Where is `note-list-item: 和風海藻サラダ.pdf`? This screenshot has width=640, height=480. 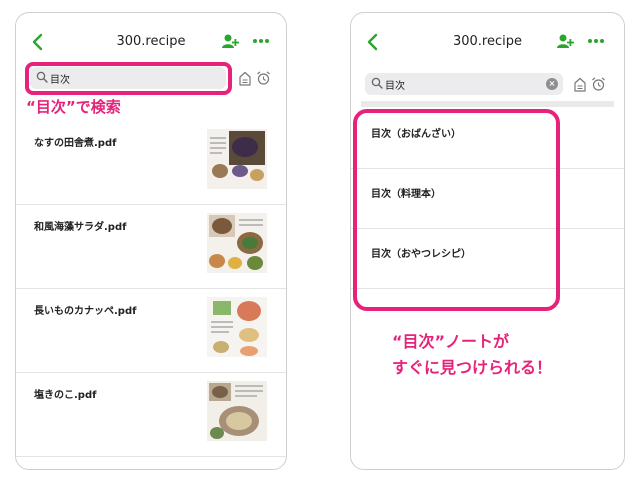 note-list-item: 和風海藻サラダ.pdf is located at coordinates (151, 247).